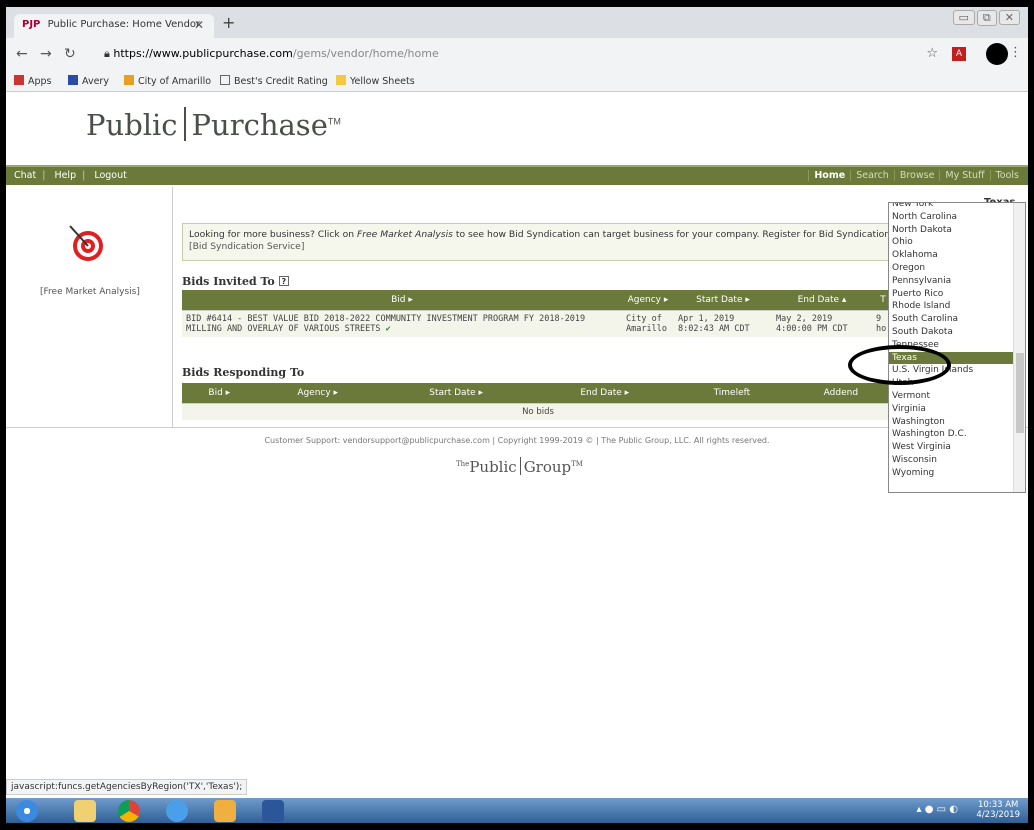 This screenshot has height=830, width=1034. What do you see at coordinates (604, 393) in the screenshot?
I see `col-end-date: End Date ▸` at bounding box center [604, 393].